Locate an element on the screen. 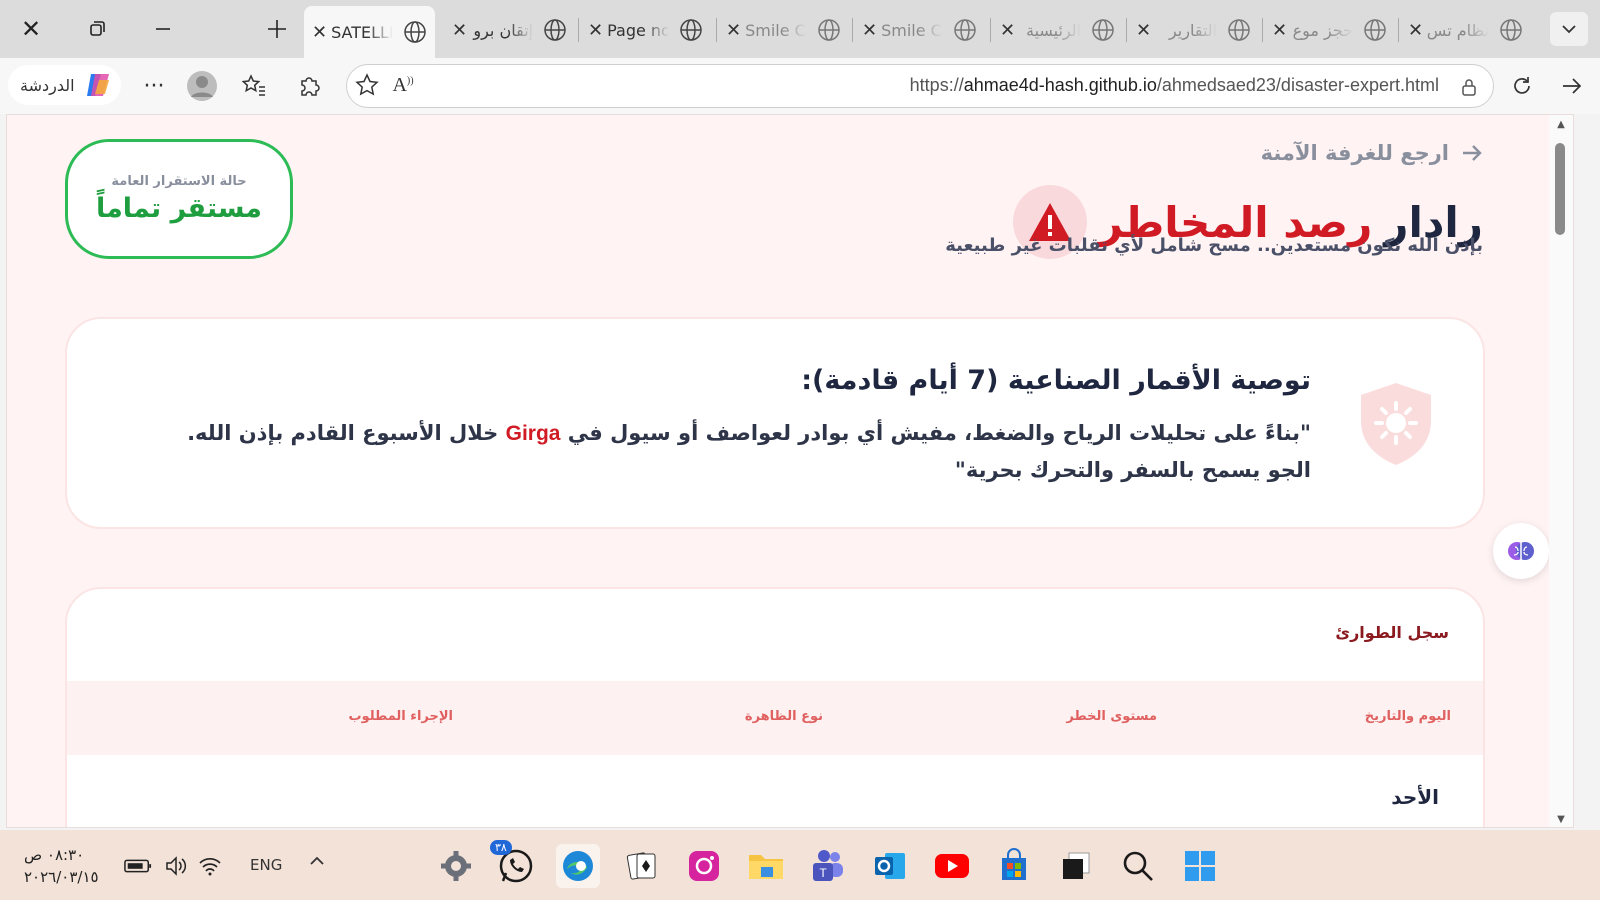  youtube-icon is located at coordinates (952, 866).